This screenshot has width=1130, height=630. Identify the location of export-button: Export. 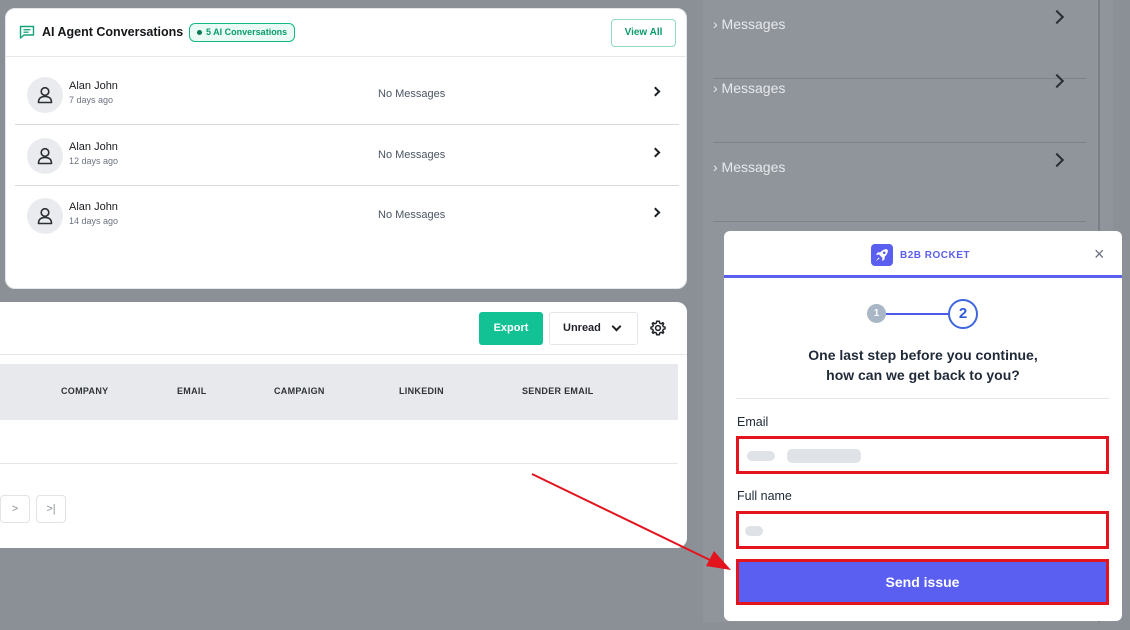
(511, 328).